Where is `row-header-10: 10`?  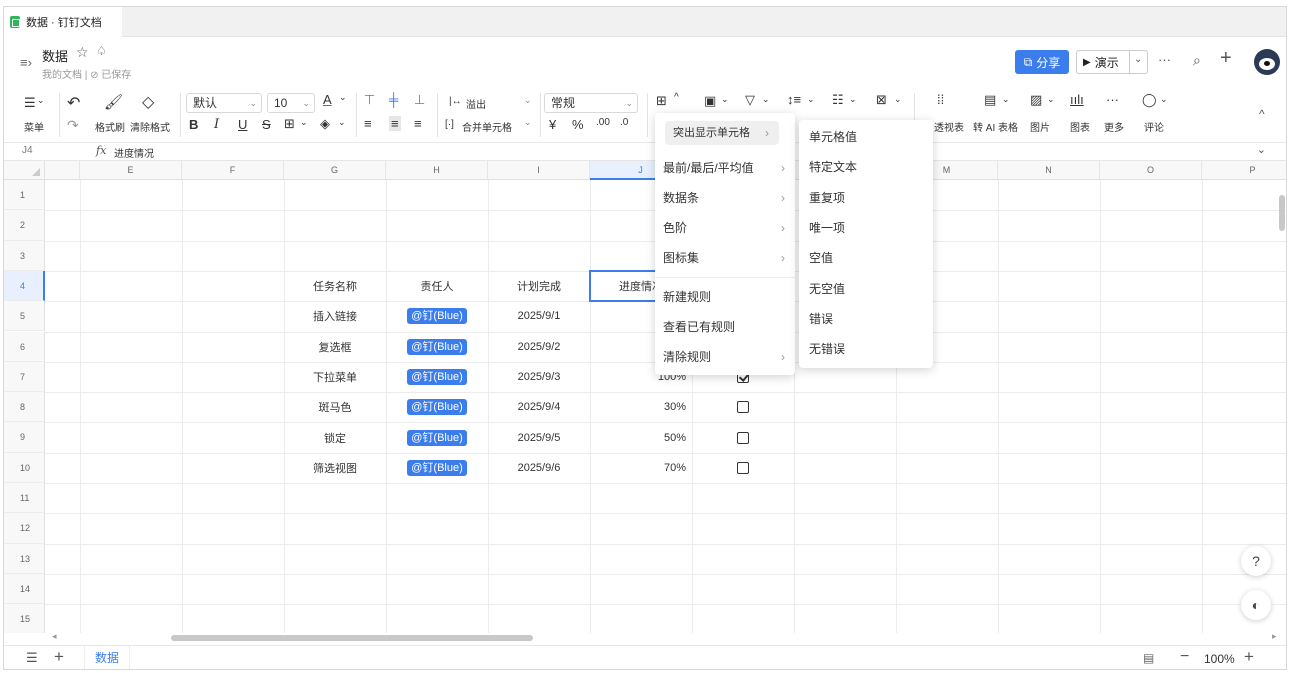
row-header-10: 10 is located at coordinates (24, 467).